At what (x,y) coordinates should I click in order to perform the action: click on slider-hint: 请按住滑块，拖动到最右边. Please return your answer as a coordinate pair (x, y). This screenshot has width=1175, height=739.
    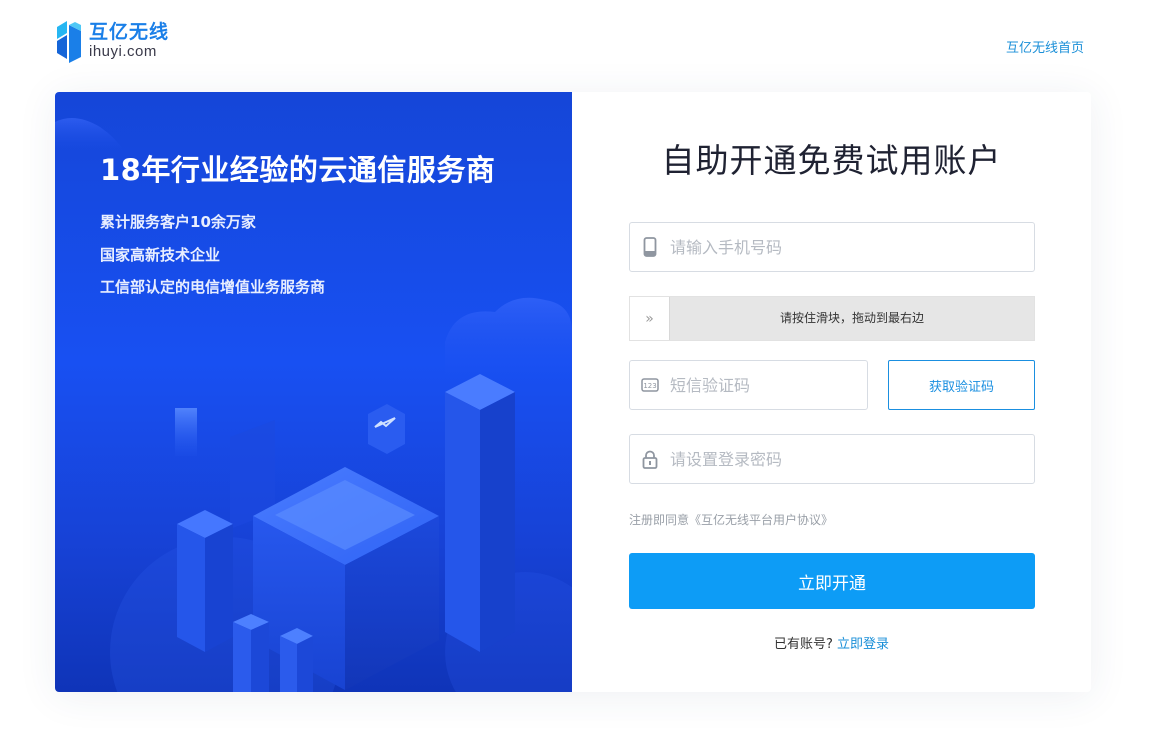
    Looking at the image, I should click on (851, 318).